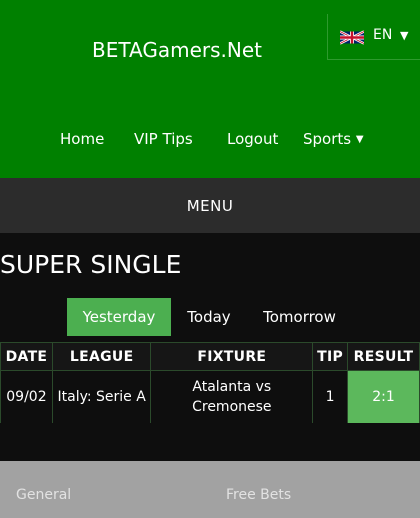 The height and width of the screenshot is (518, 420). Describe the element at coordinates (26, 397) in the screenshot. I see `row-date: 09/02` at that location.